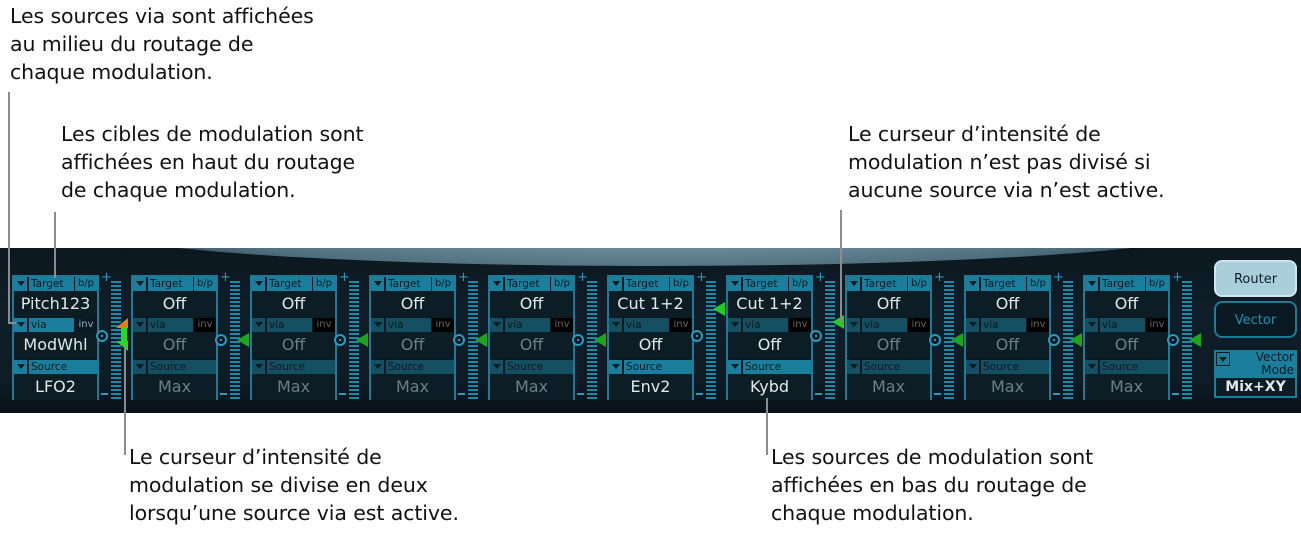 The image size is (1301, 548). I want to click on vector-button: Vector, so click(1255, 319).